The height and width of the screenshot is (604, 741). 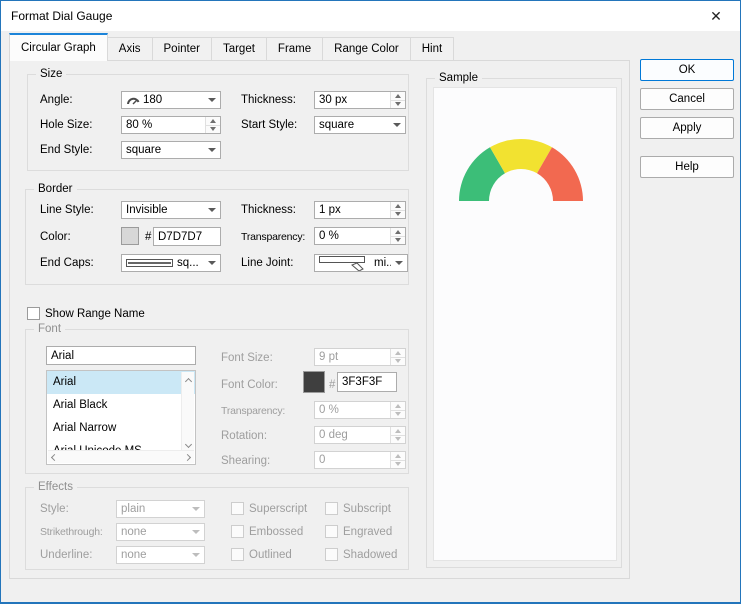 What do you see at coordinates (139, 125) in the screenshot?
I see `hole-size-value: 80 %` at bounding box center [139, 125].